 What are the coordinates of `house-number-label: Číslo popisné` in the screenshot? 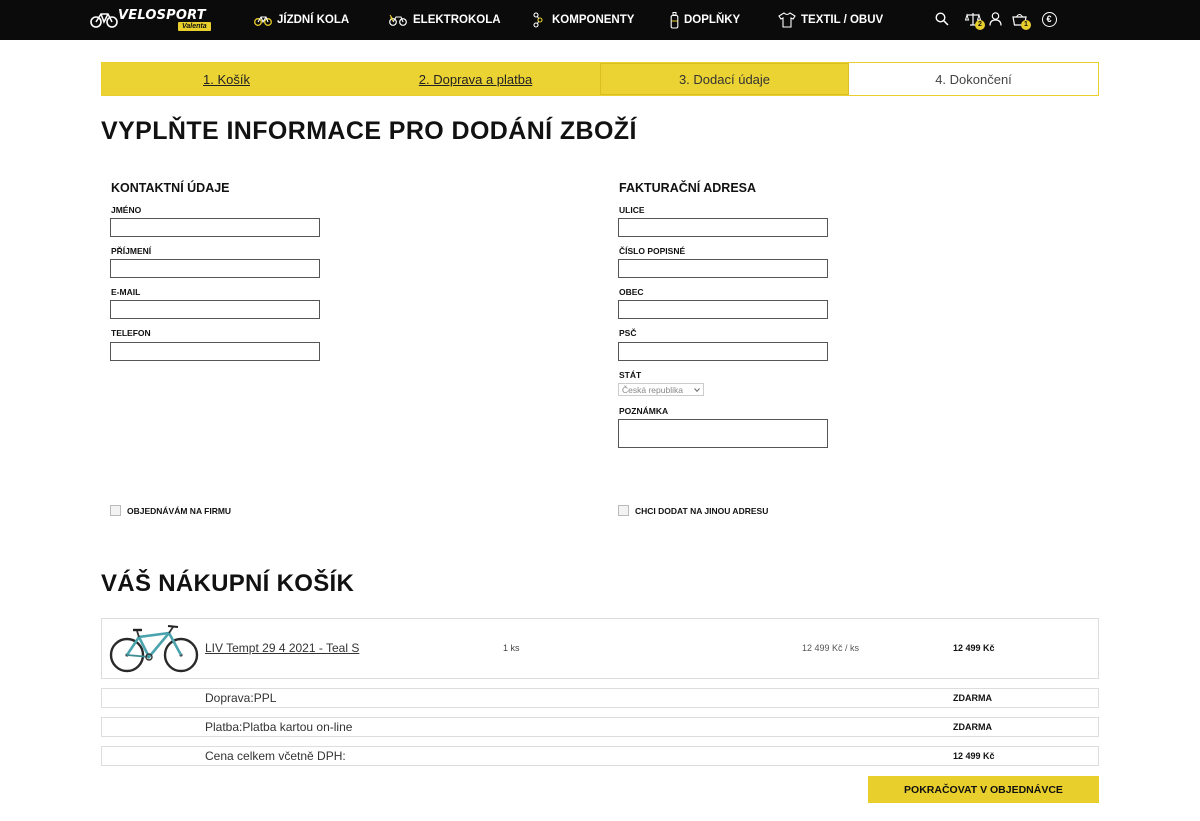 It's located at (652, 251).